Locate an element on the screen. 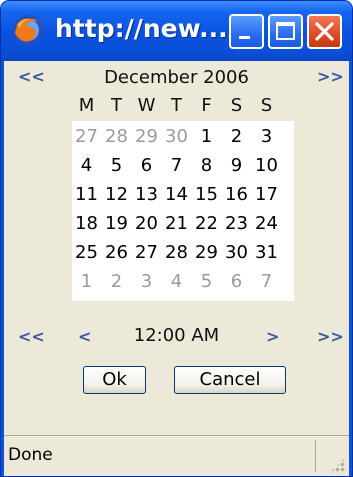 This screenshot has height=477, width=353. day-cell-other-month: 29 is located at coordinates (146, 136).